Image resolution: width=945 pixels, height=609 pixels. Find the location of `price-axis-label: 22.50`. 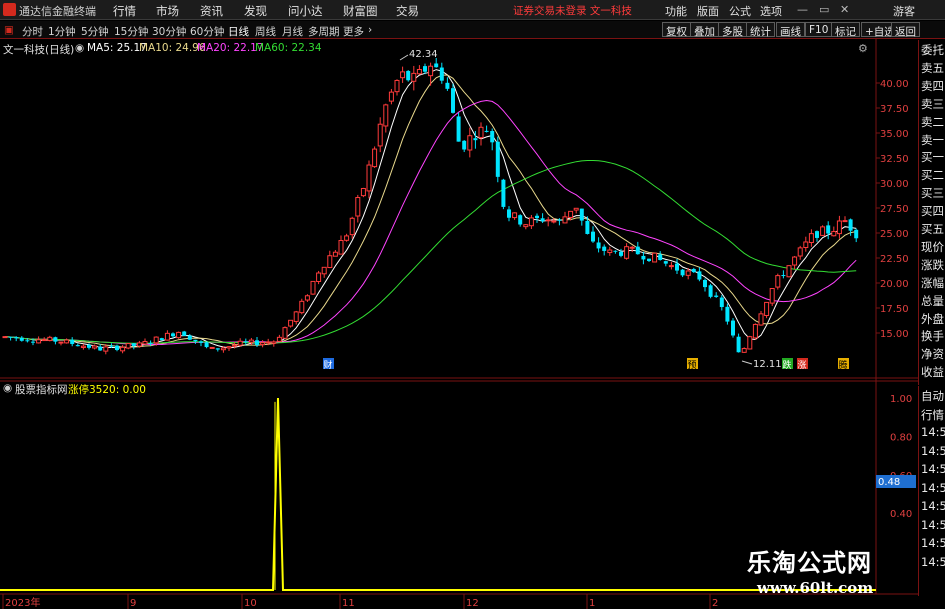

price-axis-label: 22.50 is located at coordinates (894, 259).